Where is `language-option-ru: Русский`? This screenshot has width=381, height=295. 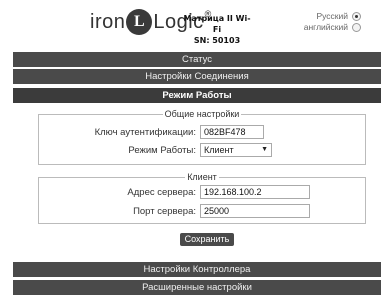
language-option-ru: Русский is located at coordinates (332, 16).